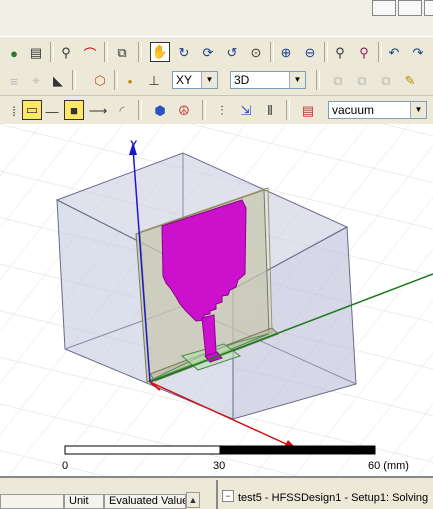 This screenshot has width=433, height=509. Describe the element at coordinates (232, 53) in the screenshot. I see `spin-icon: ↺` at that location.